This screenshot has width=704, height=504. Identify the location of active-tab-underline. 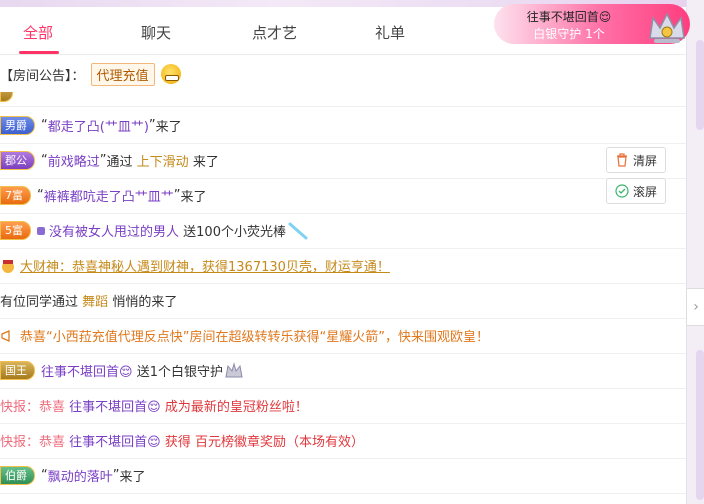
(39, 52).